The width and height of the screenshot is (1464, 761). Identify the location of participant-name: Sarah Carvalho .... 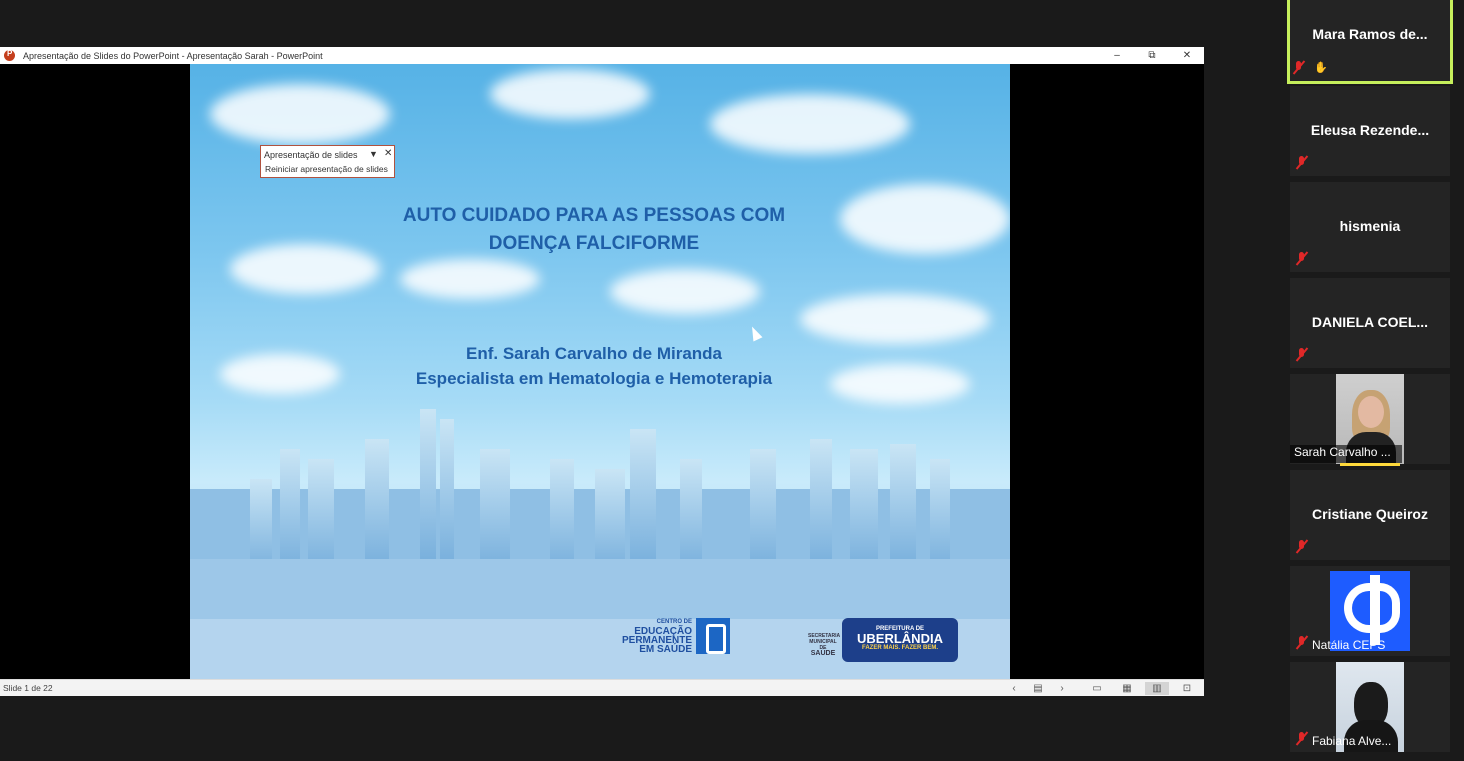
(1342, 452).